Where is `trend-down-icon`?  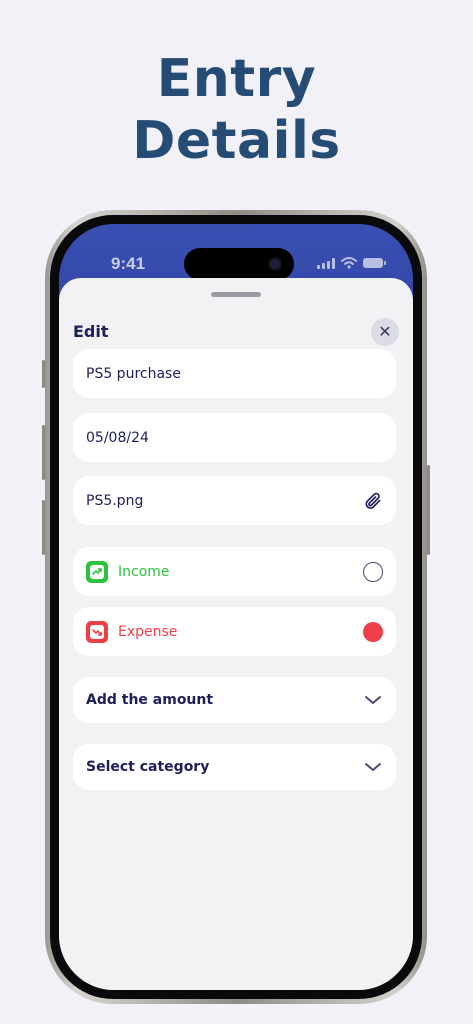 trend-down-icon is located at coordinates (97, 631).